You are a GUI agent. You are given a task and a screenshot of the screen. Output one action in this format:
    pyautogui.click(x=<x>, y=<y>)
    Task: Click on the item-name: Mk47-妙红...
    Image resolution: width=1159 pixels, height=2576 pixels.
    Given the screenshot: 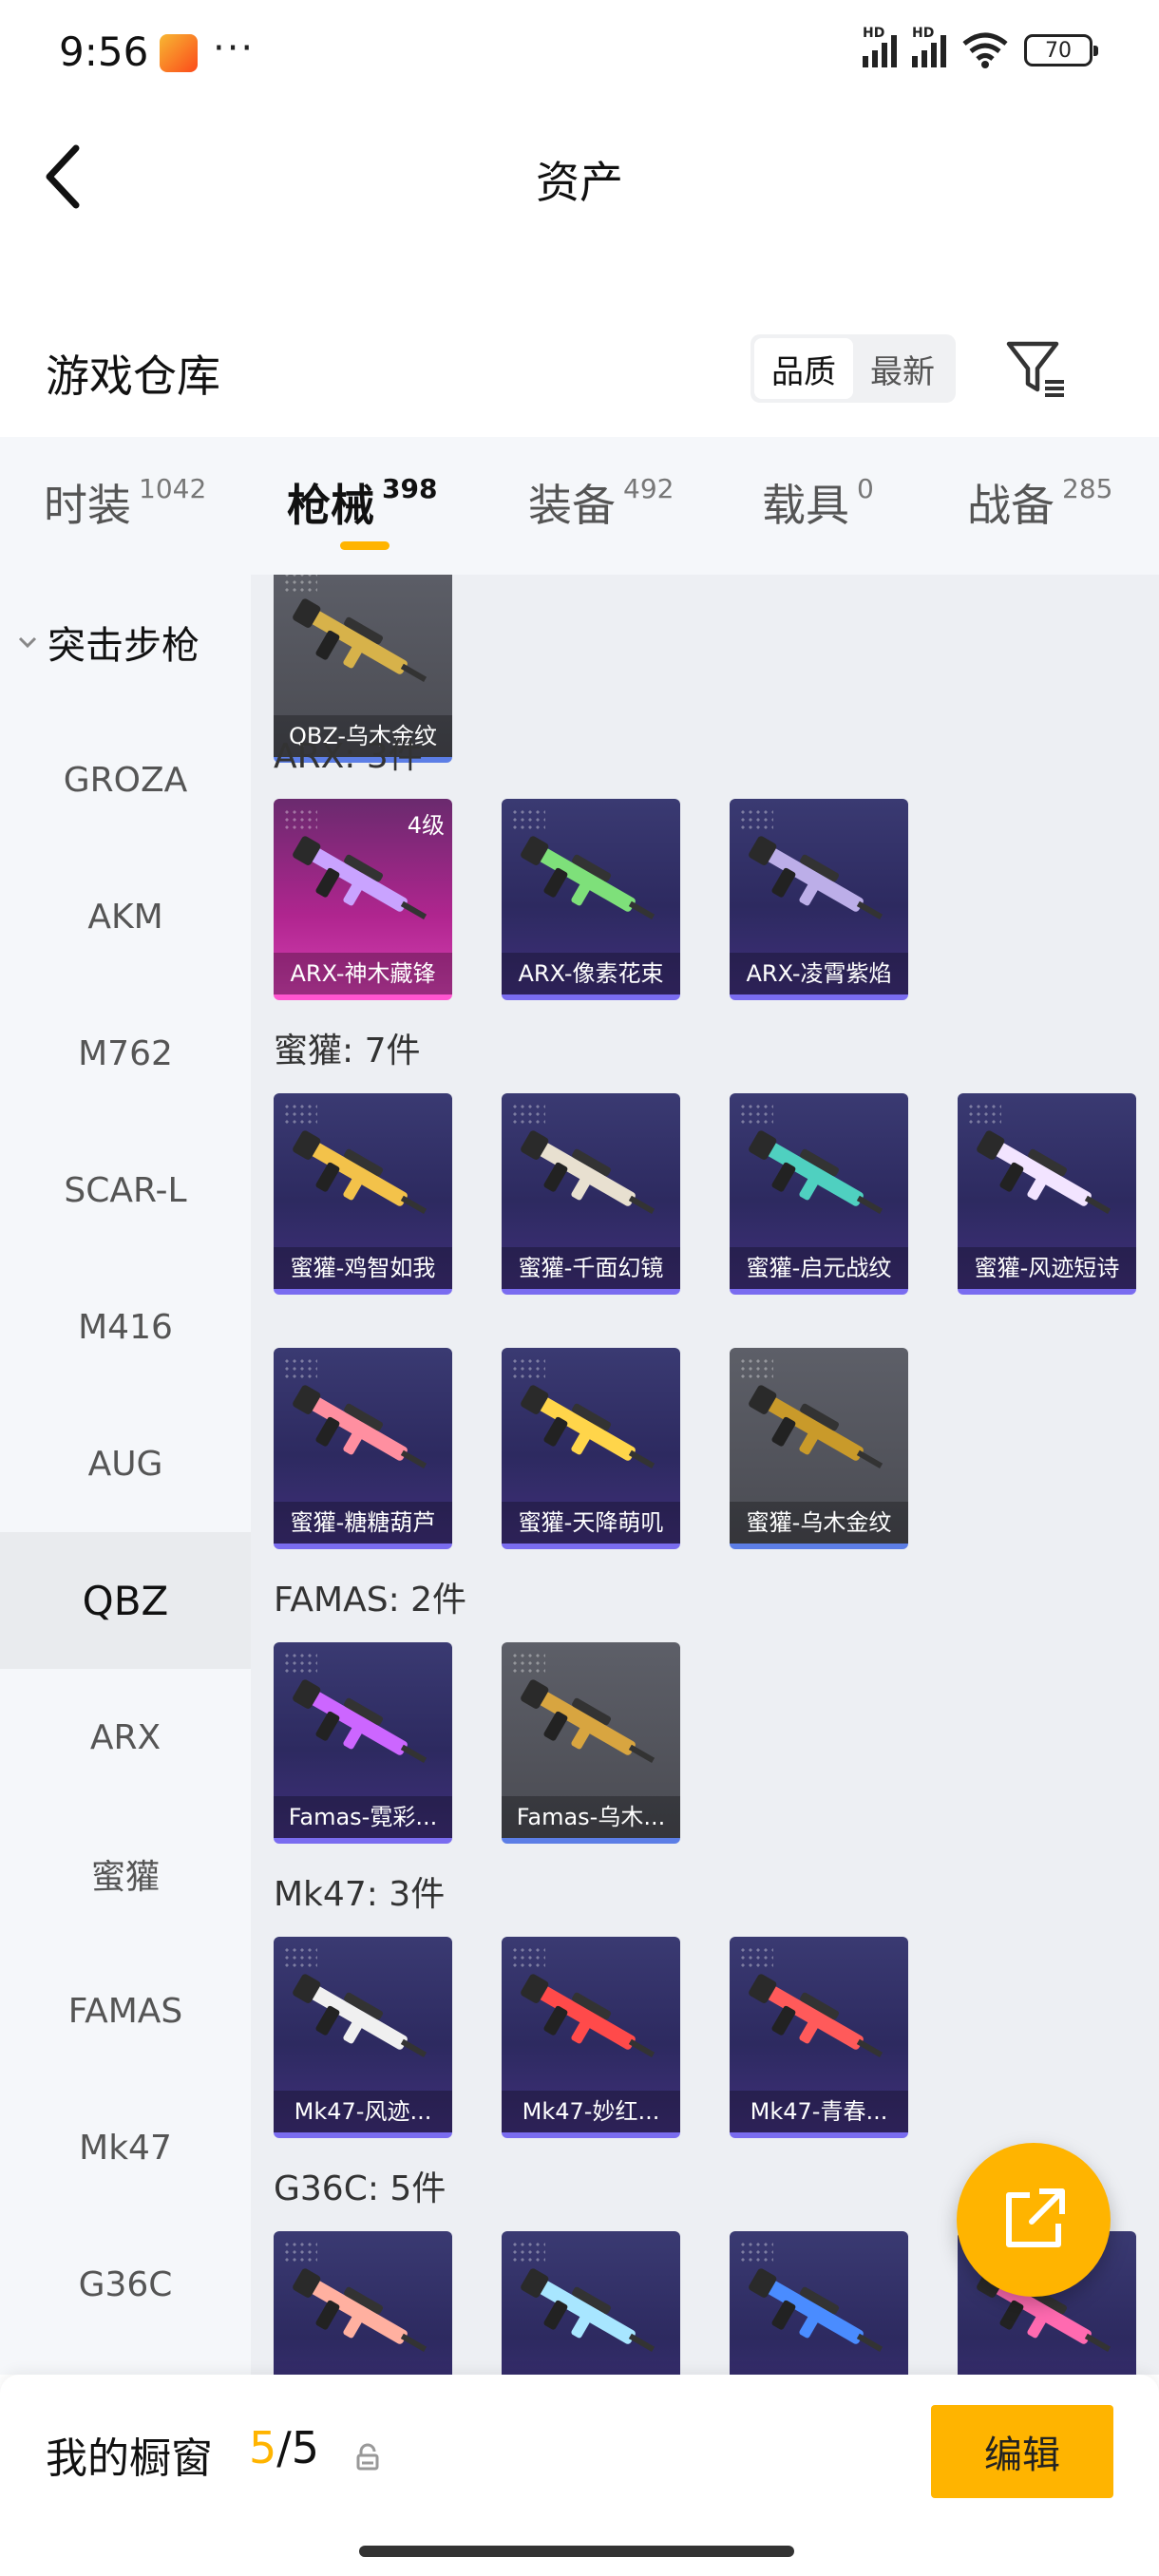 What is the action you would take?
    pyautogui.click(x=591, y=2111)
    